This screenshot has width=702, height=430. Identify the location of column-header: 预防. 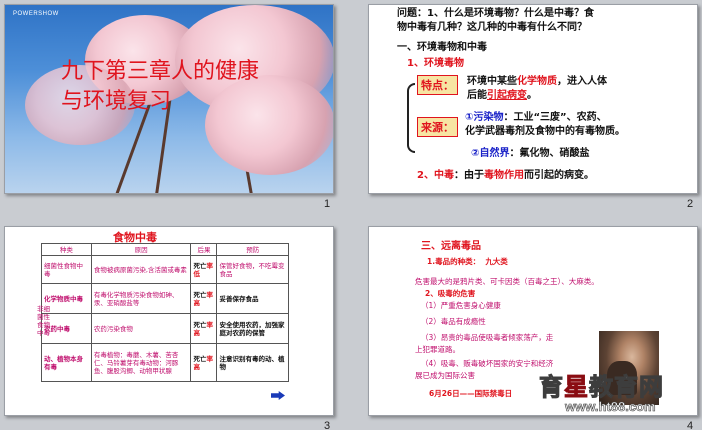
(252, 249).